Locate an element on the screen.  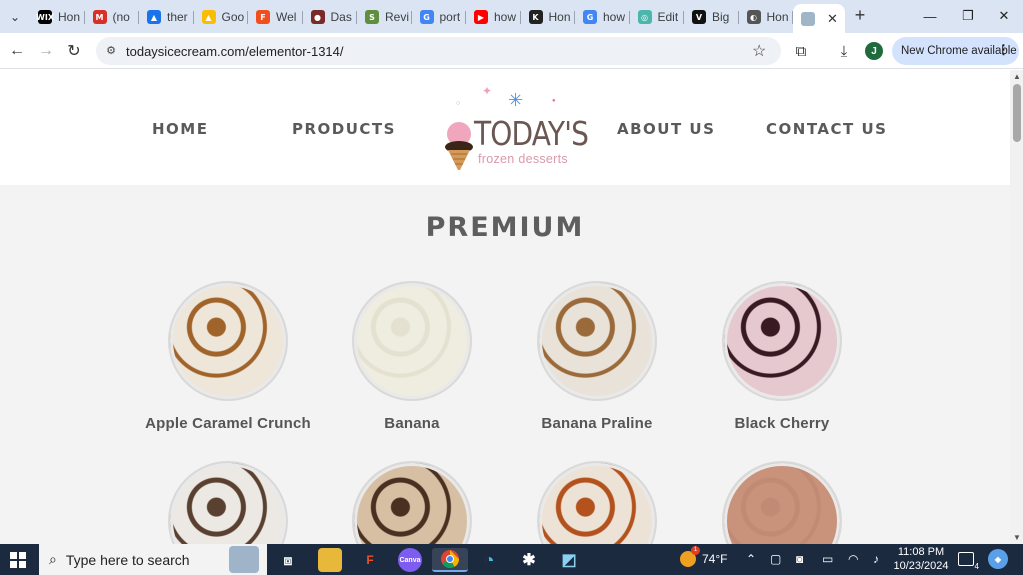
notification-count: 4 is located at coordinates (976, 566).